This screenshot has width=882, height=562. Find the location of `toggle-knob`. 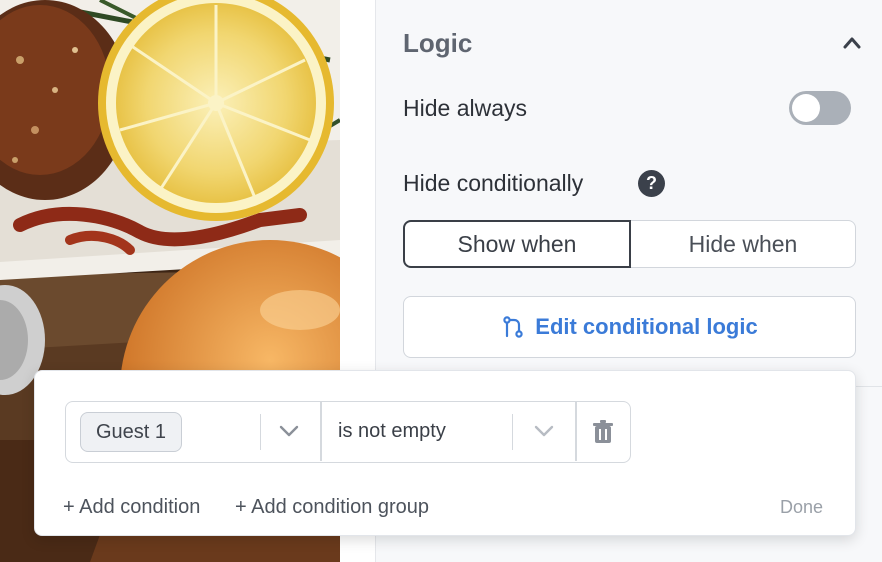

toggle-knob is located at coordinates (806, 108).